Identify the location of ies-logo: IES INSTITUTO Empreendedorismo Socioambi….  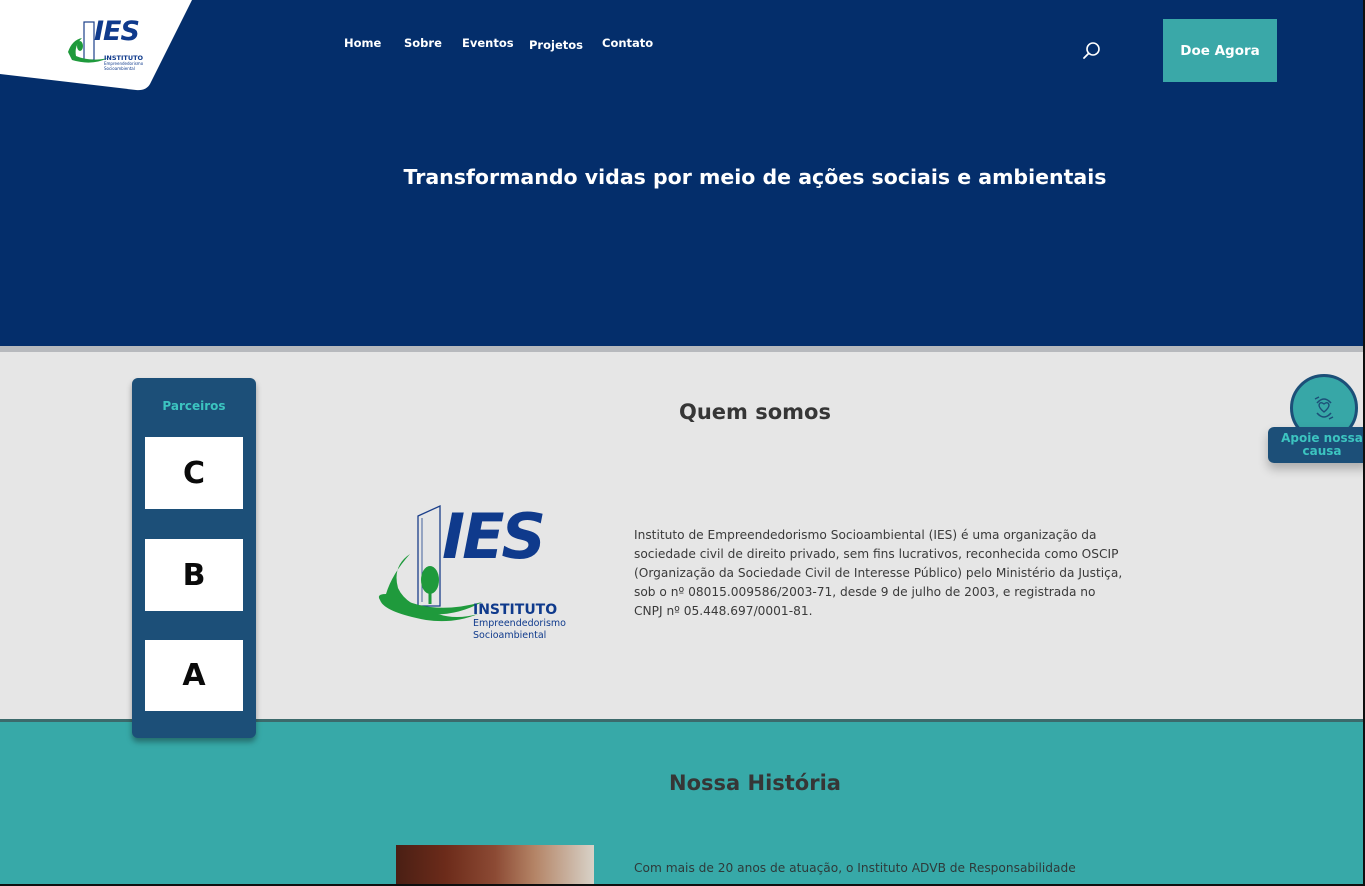
(479, 572).